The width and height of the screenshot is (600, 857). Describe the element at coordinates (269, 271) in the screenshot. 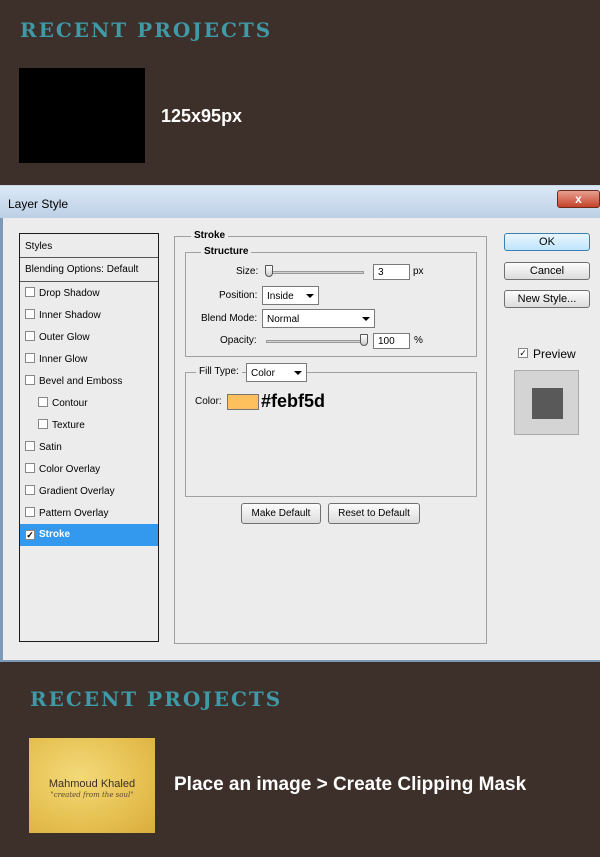

I see `size-slider-handle` at that location.